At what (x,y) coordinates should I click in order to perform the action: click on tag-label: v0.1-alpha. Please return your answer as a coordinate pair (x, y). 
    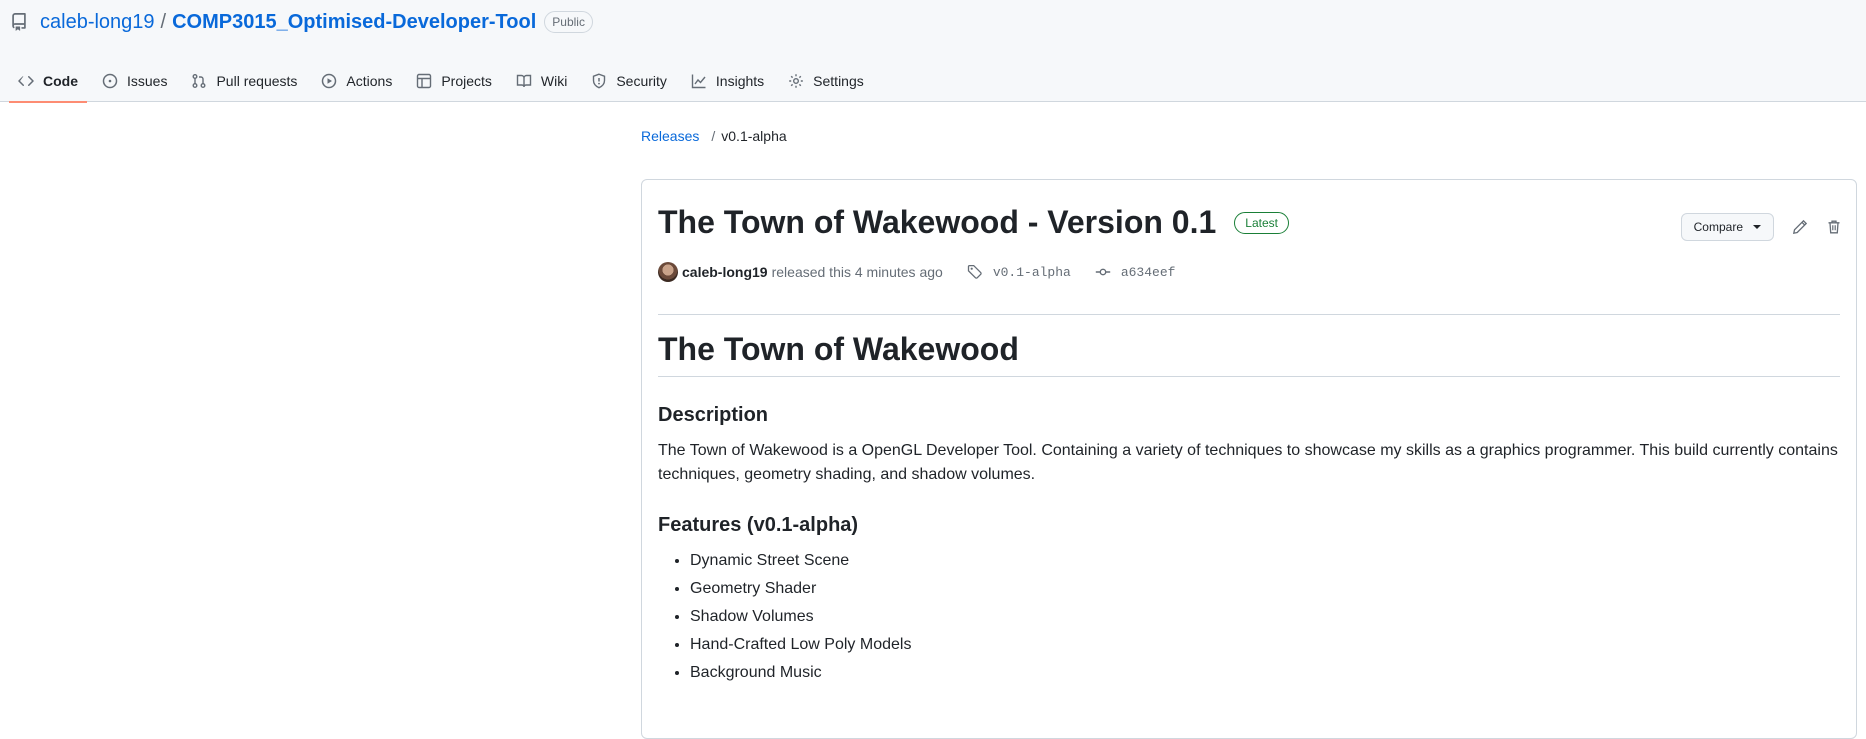
    Looking at the image, I should click on (1031, 272).